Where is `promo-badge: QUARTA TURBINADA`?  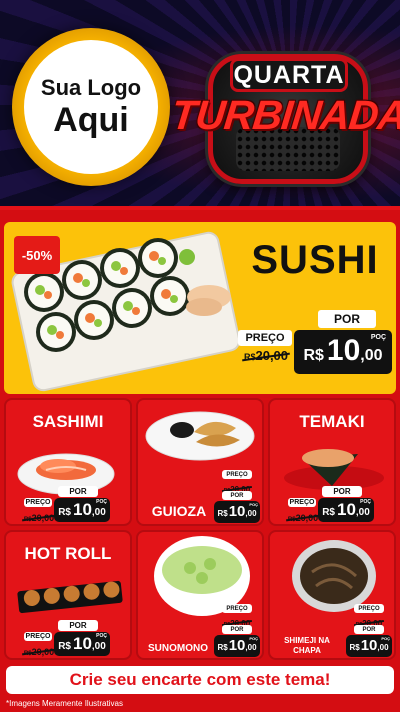 promo-badge: QUARTA TURBINADA is located at coordinates (284, 112).